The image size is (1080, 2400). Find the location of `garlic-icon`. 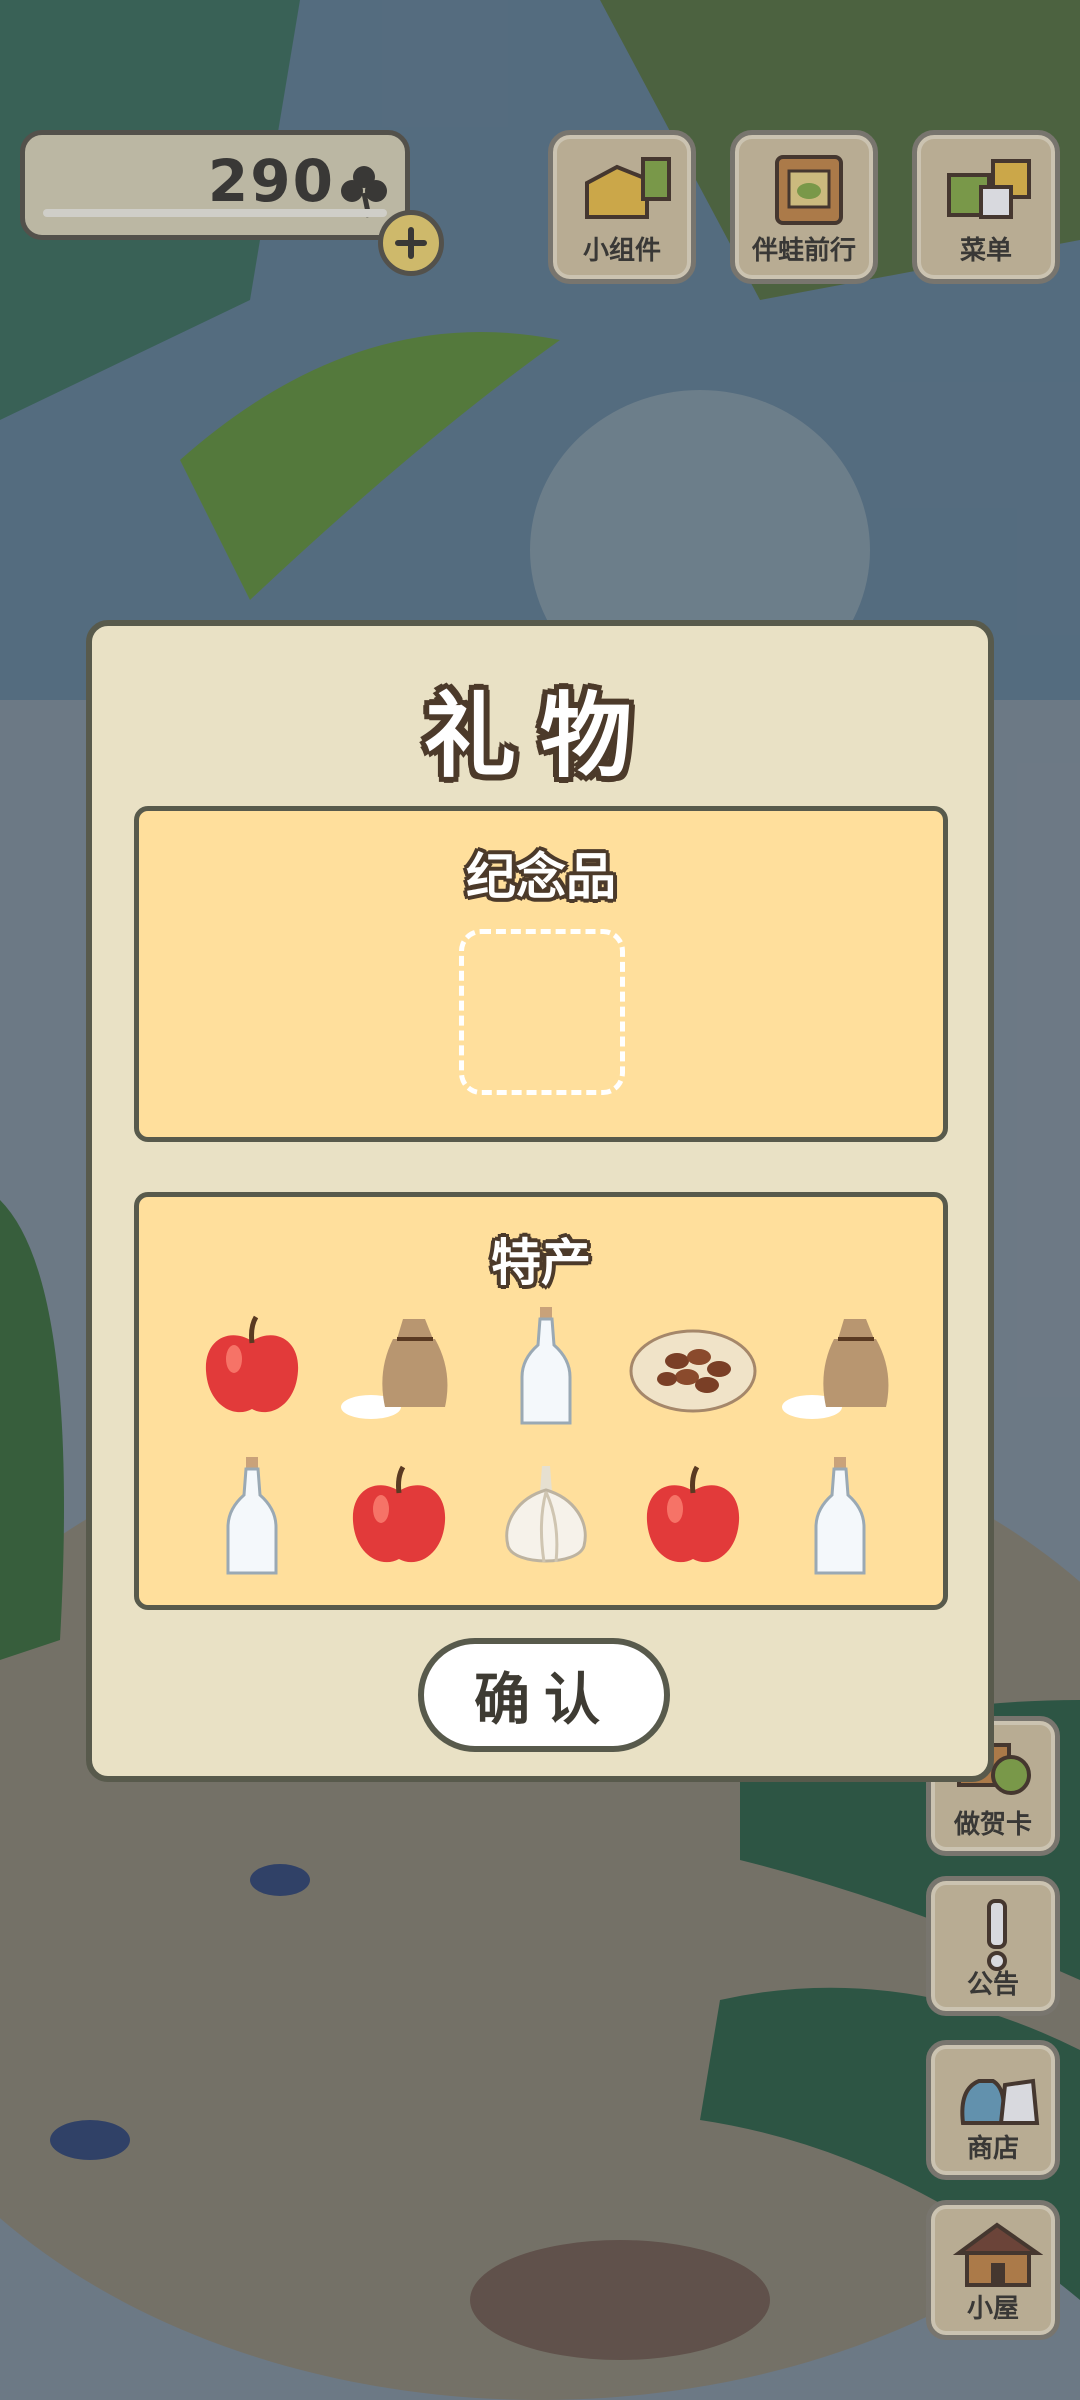

garlic-icon is located at coordinates (546, 1514).